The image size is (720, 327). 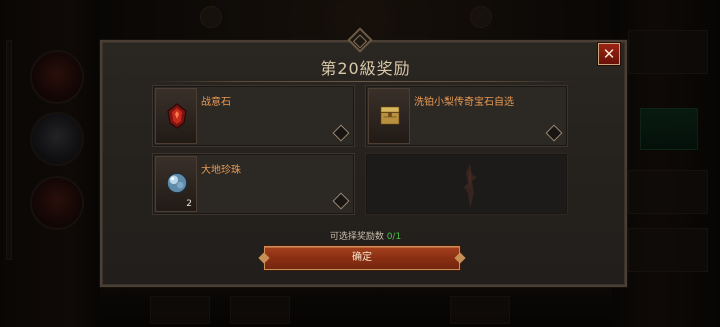 I want to click on reward-name: 洗铂小梨传奇宝石自选, so click(x=464, y=102).